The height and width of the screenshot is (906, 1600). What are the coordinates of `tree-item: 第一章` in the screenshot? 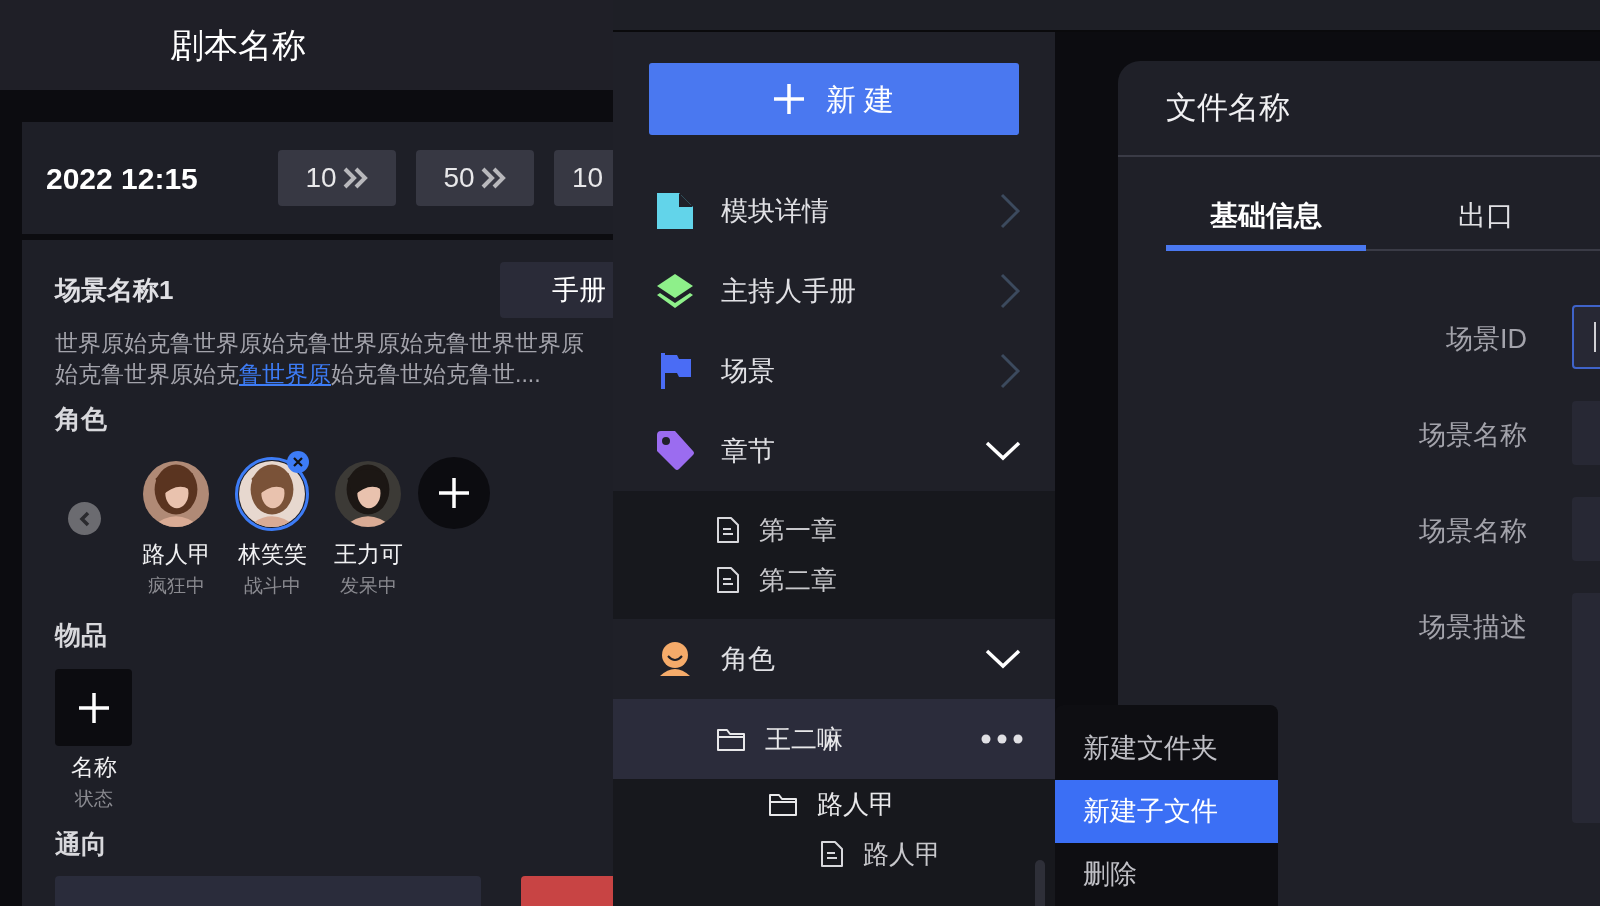 It's located at (834, 530).